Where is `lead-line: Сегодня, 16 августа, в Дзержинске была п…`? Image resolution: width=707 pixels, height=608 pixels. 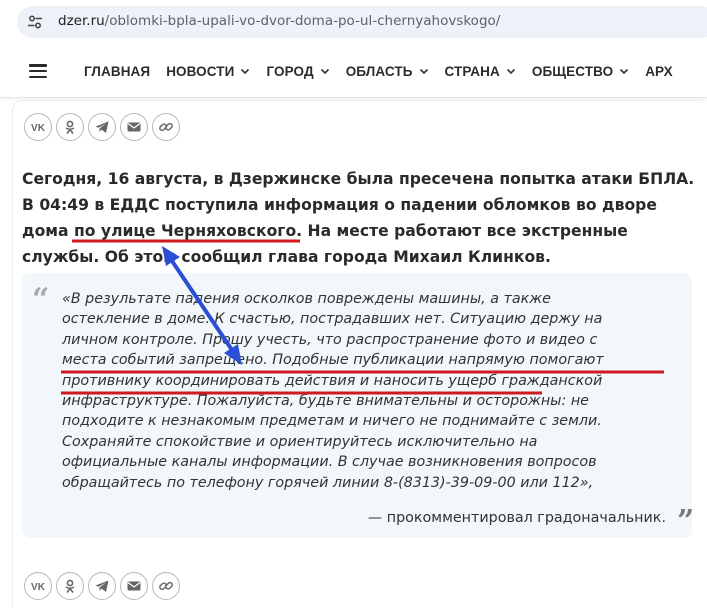 lead-line: Сегодня, 16 августа, в Дзержинске была п… is located at coordinates (358, 179).